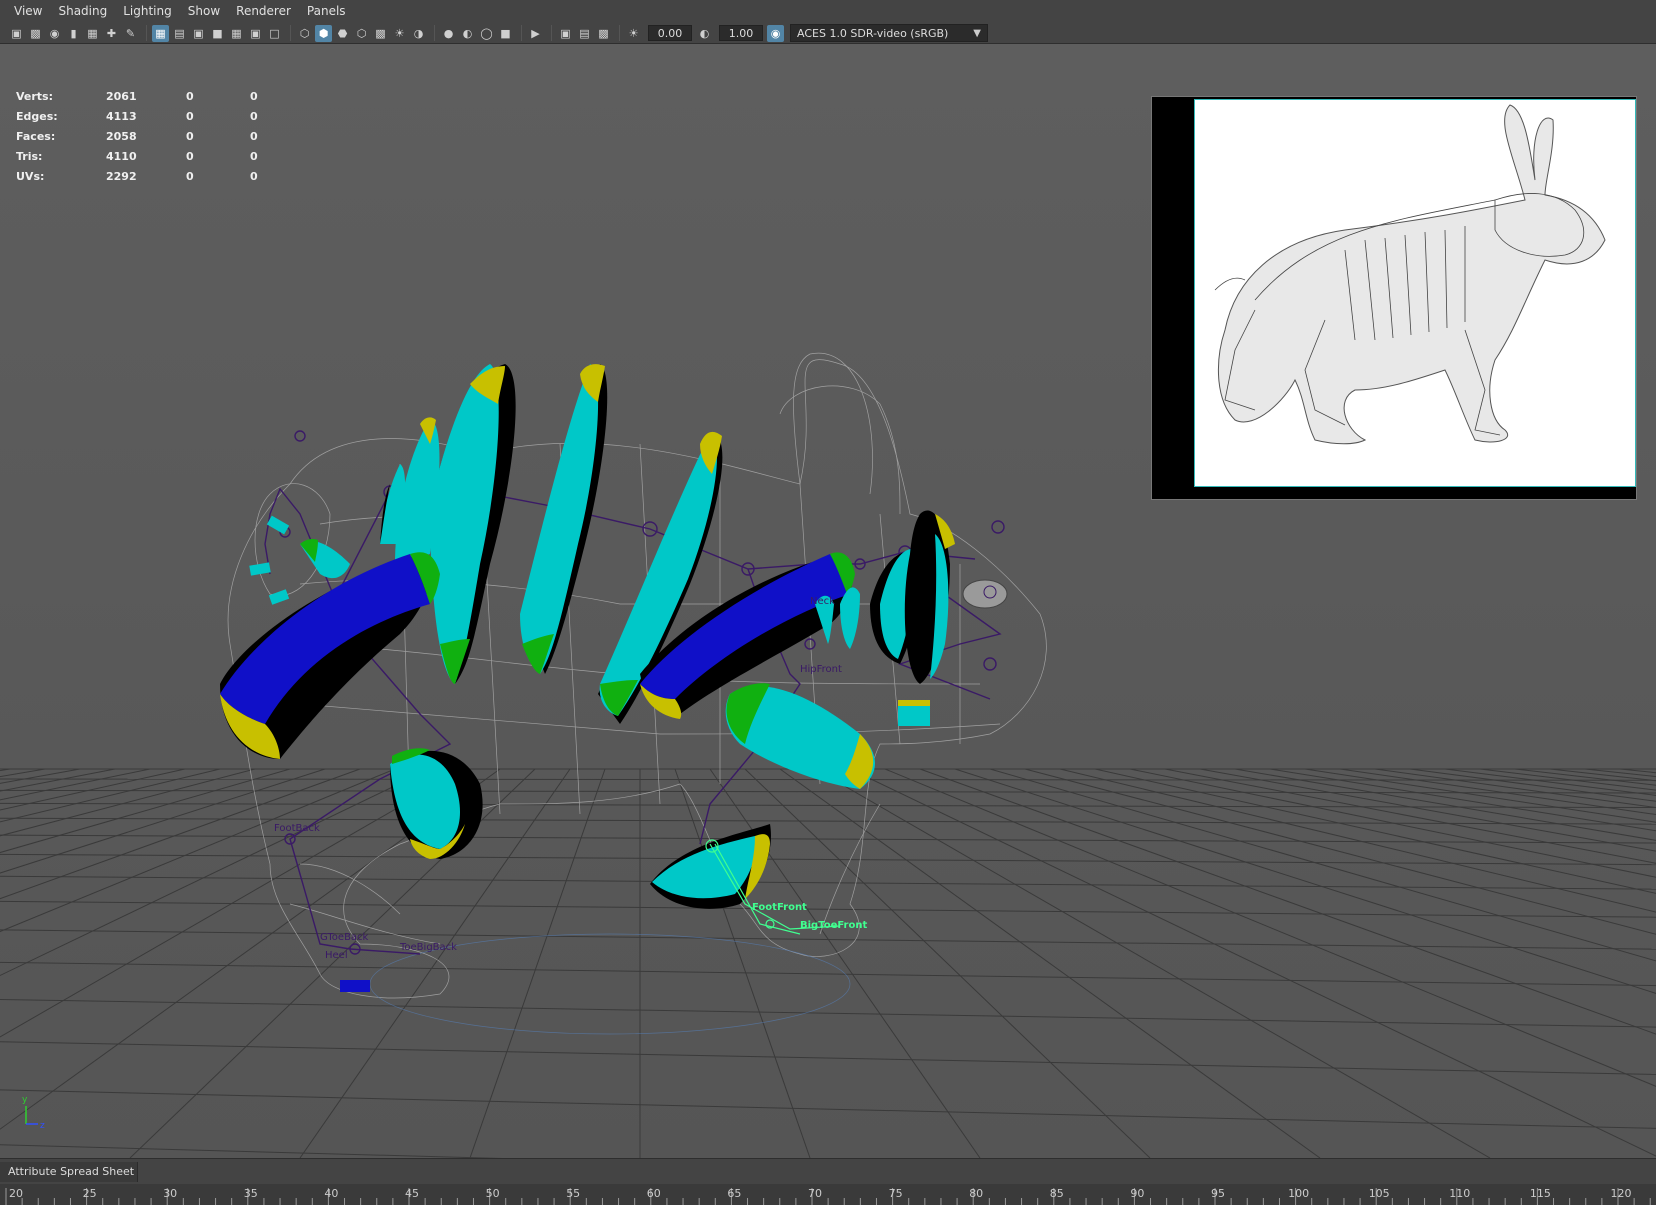  I want to click on camera-icon: ▣, so click(16, 33).